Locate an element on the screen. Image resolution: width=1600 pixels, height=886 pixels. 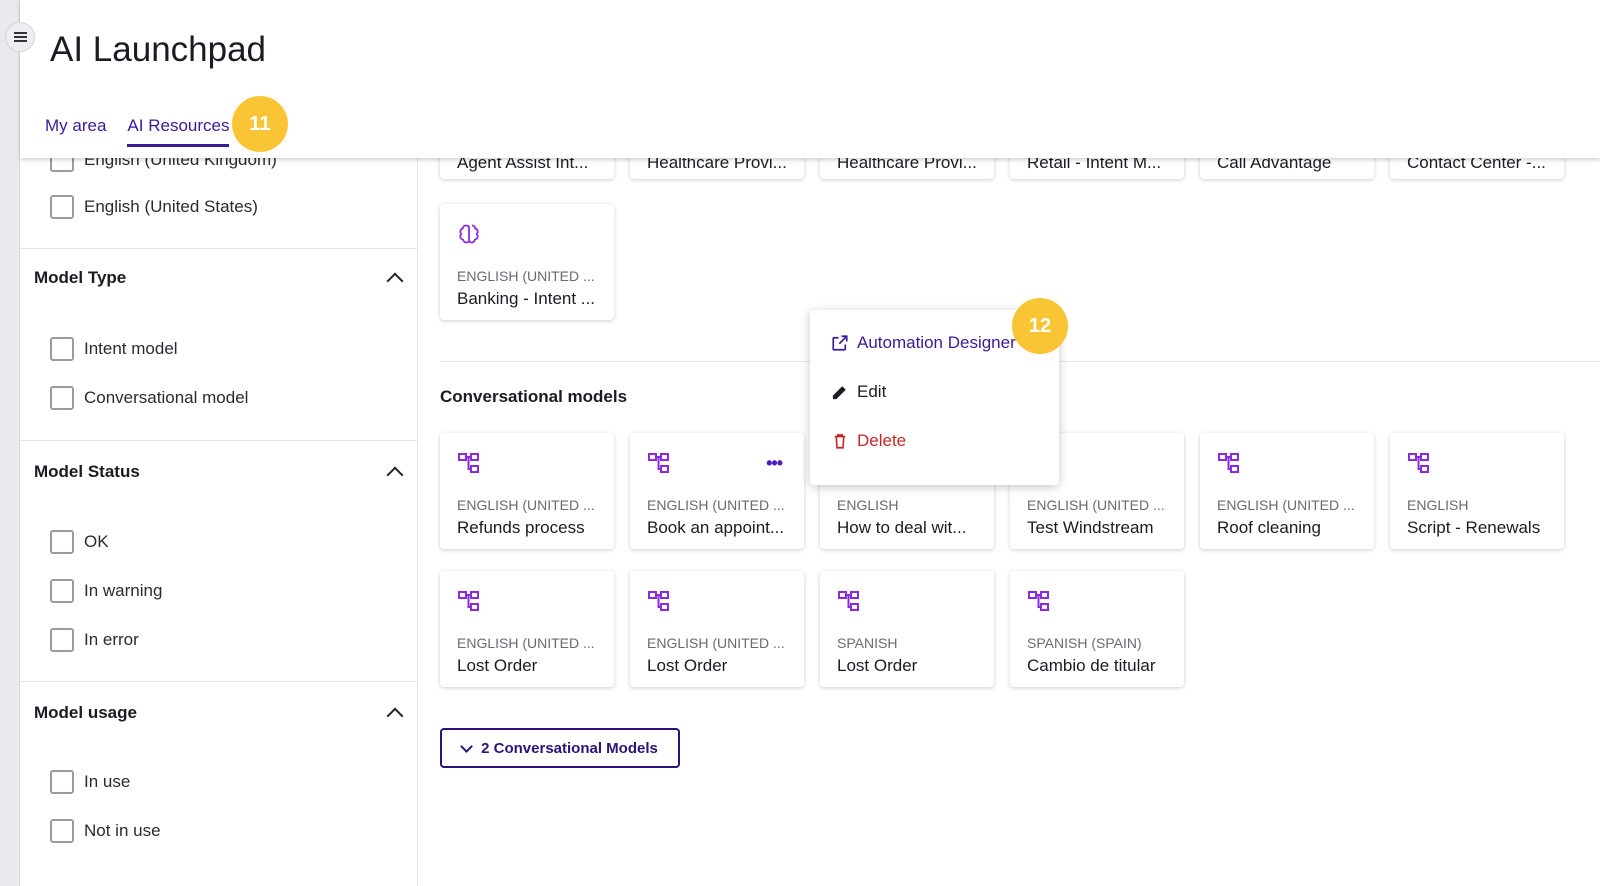
filter-option-label: In error is located at coordinates (111, 639).